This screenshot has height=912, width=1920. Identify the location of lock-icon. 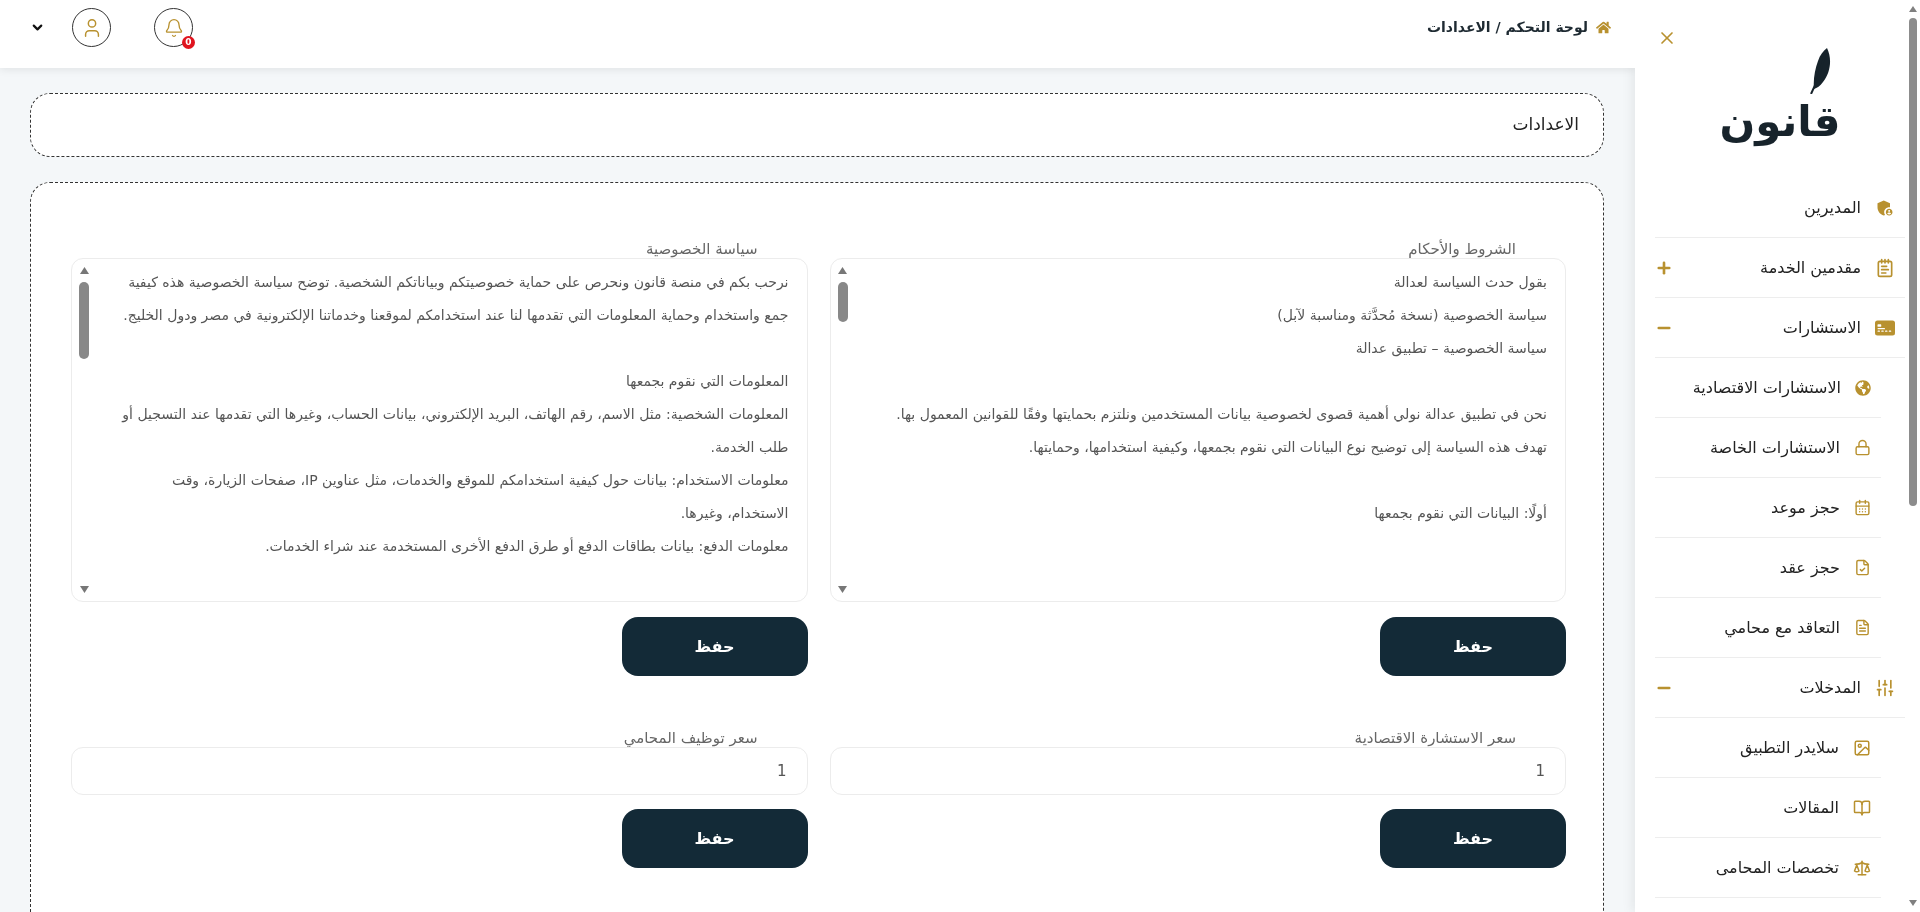
(1862, 447).